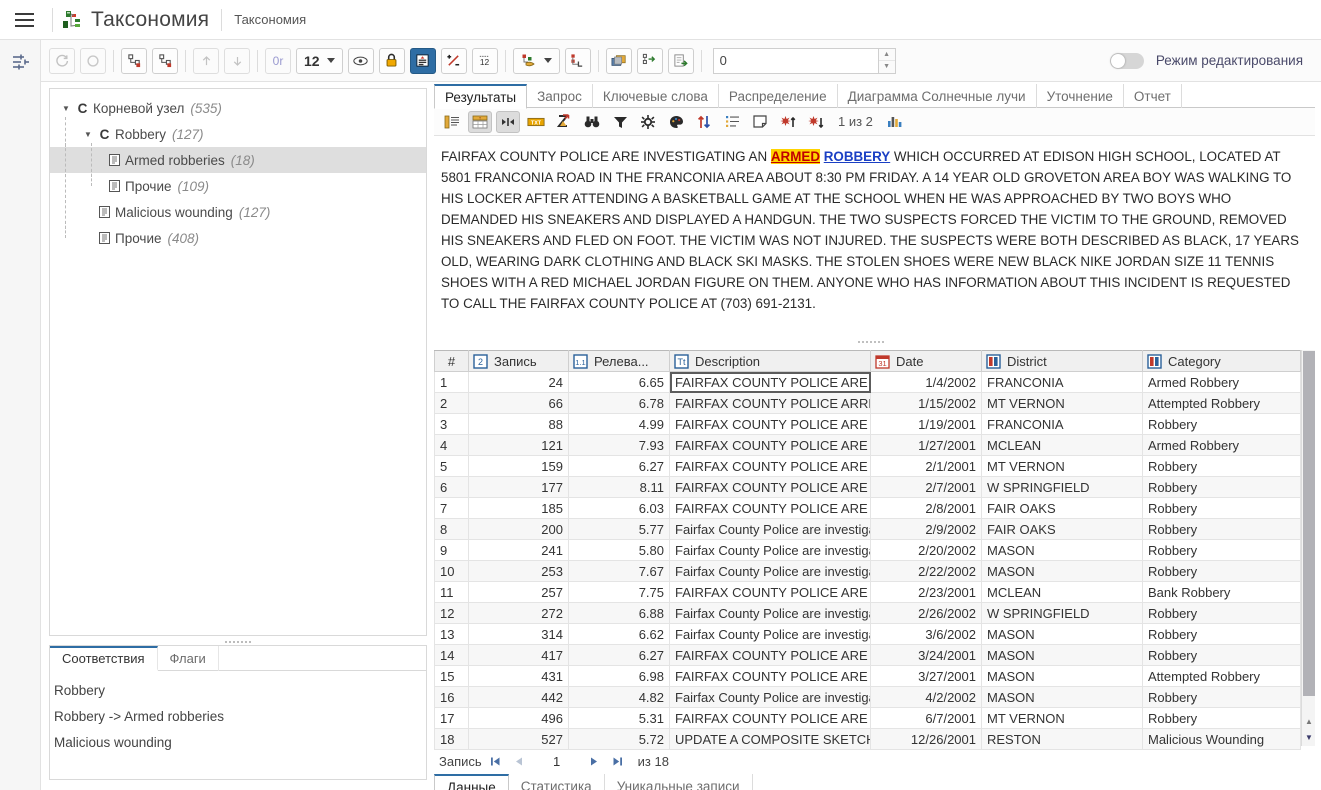 This screenshot has height=790, width=1321. I want to click on cell-category: Attempted Robbery, so click(1221, 676).